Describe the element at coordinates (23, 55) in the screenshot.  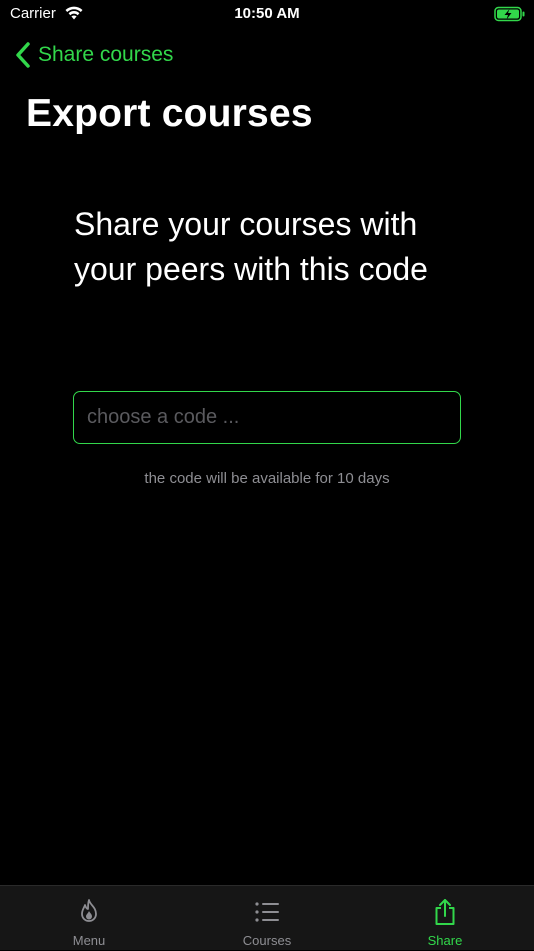
I see `chevron-left-icon` at that location.